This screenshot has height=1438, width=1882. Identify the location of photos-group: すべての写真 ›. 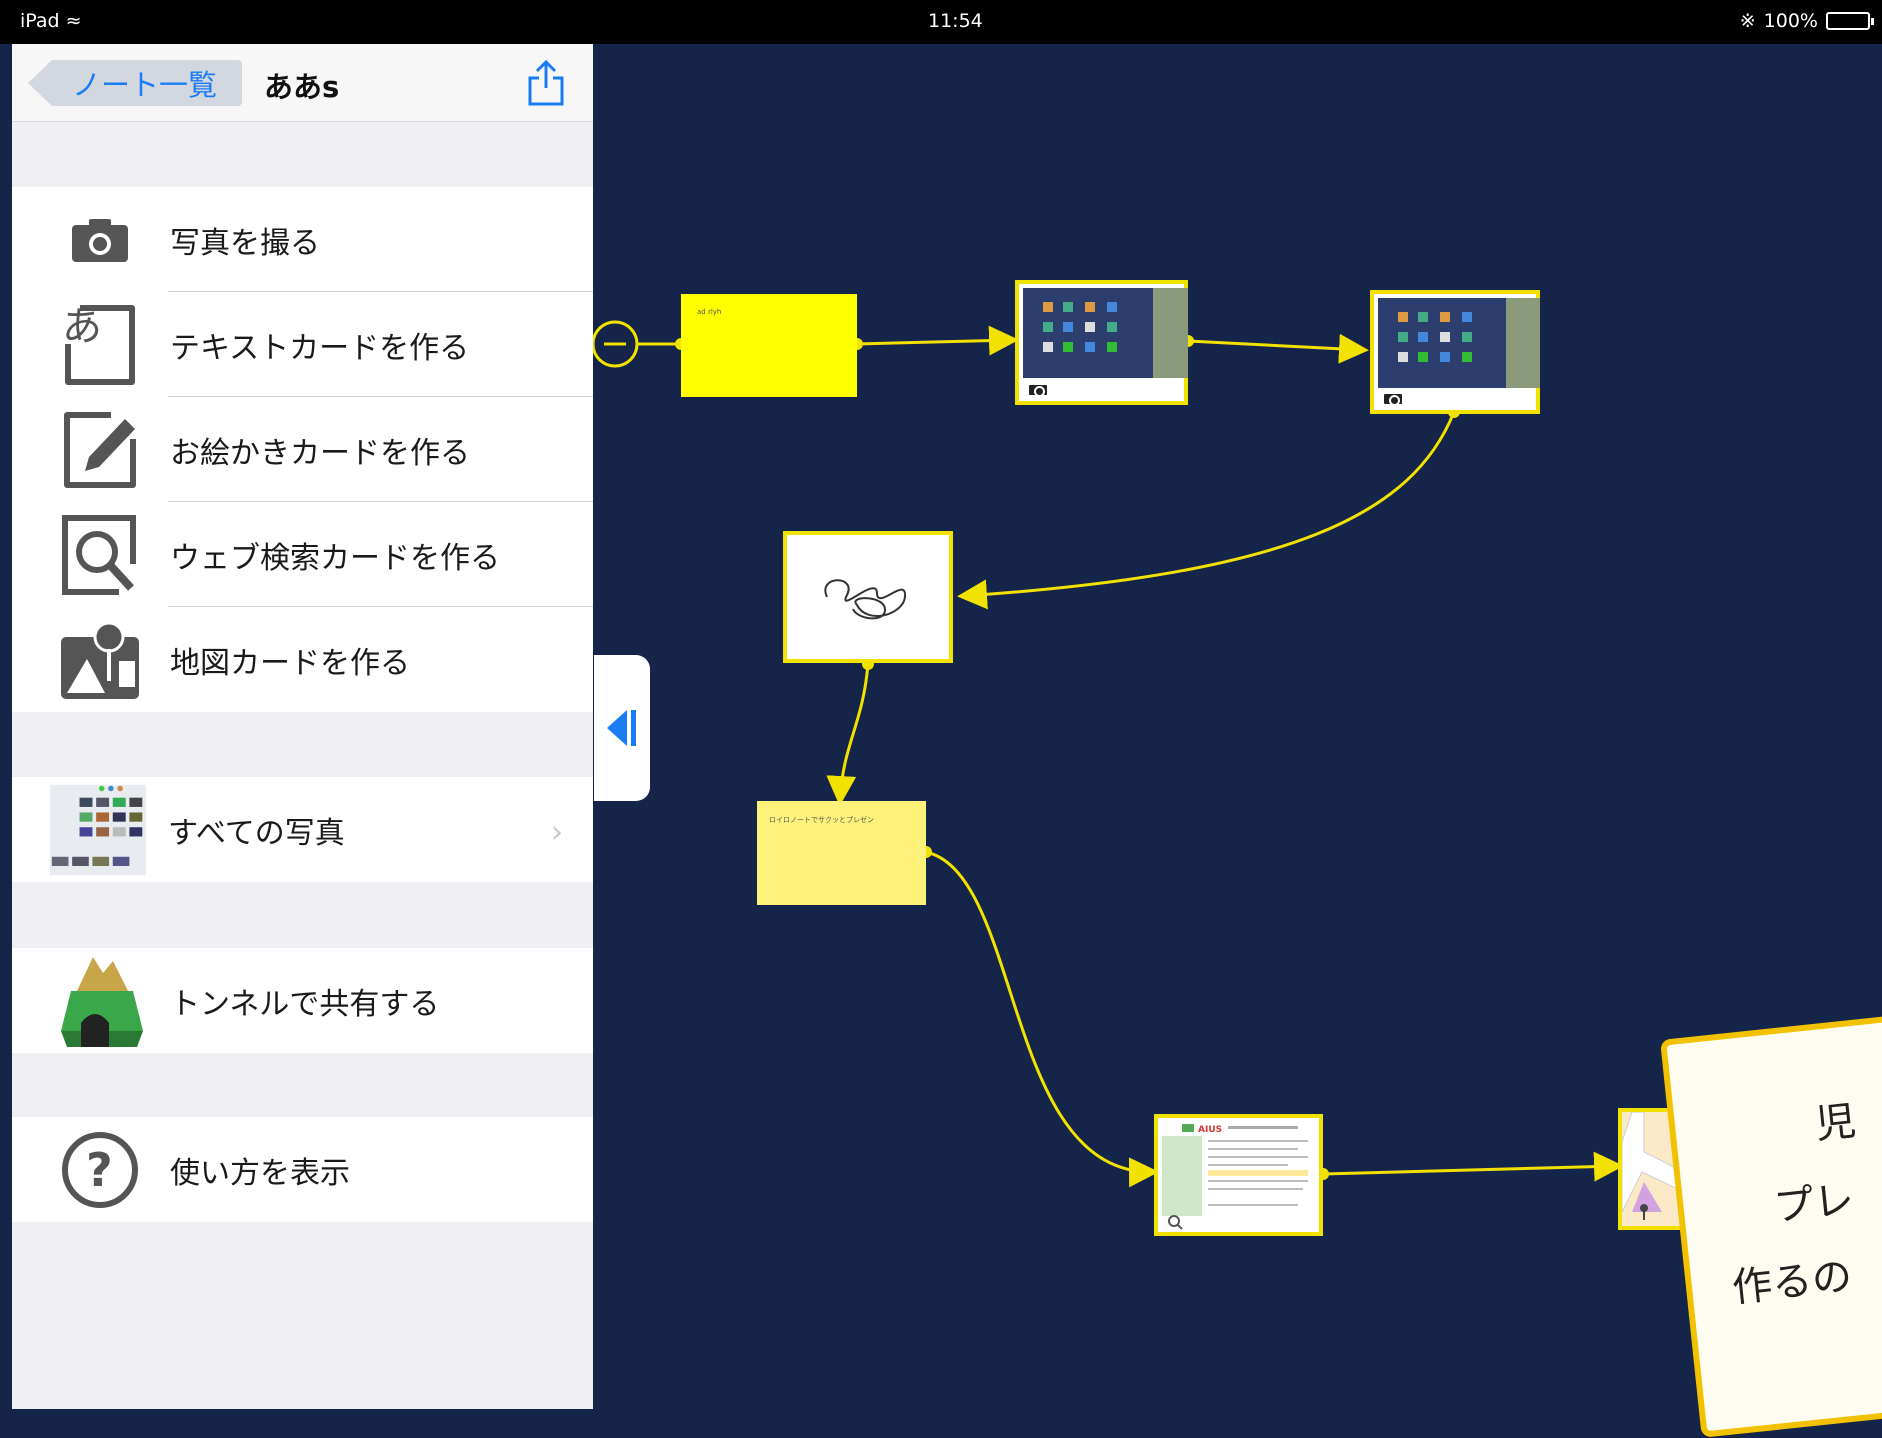
(302, 829).